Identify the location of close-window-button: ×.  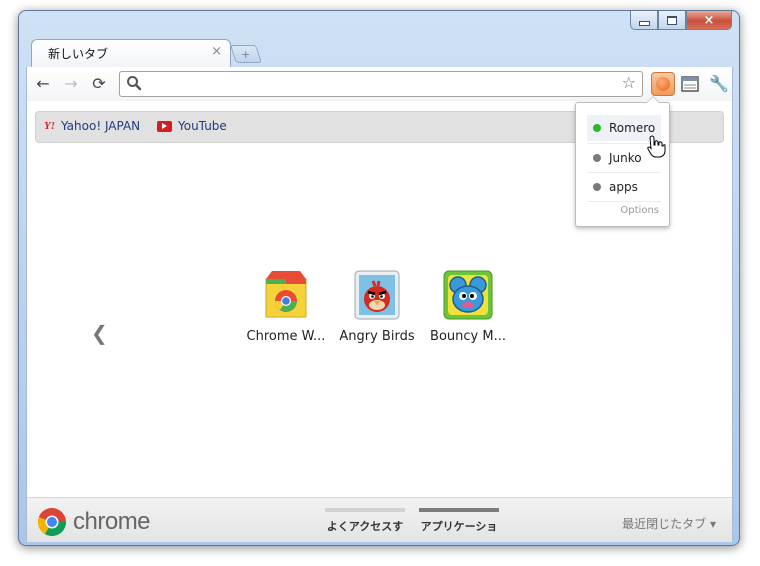
(709, 20).